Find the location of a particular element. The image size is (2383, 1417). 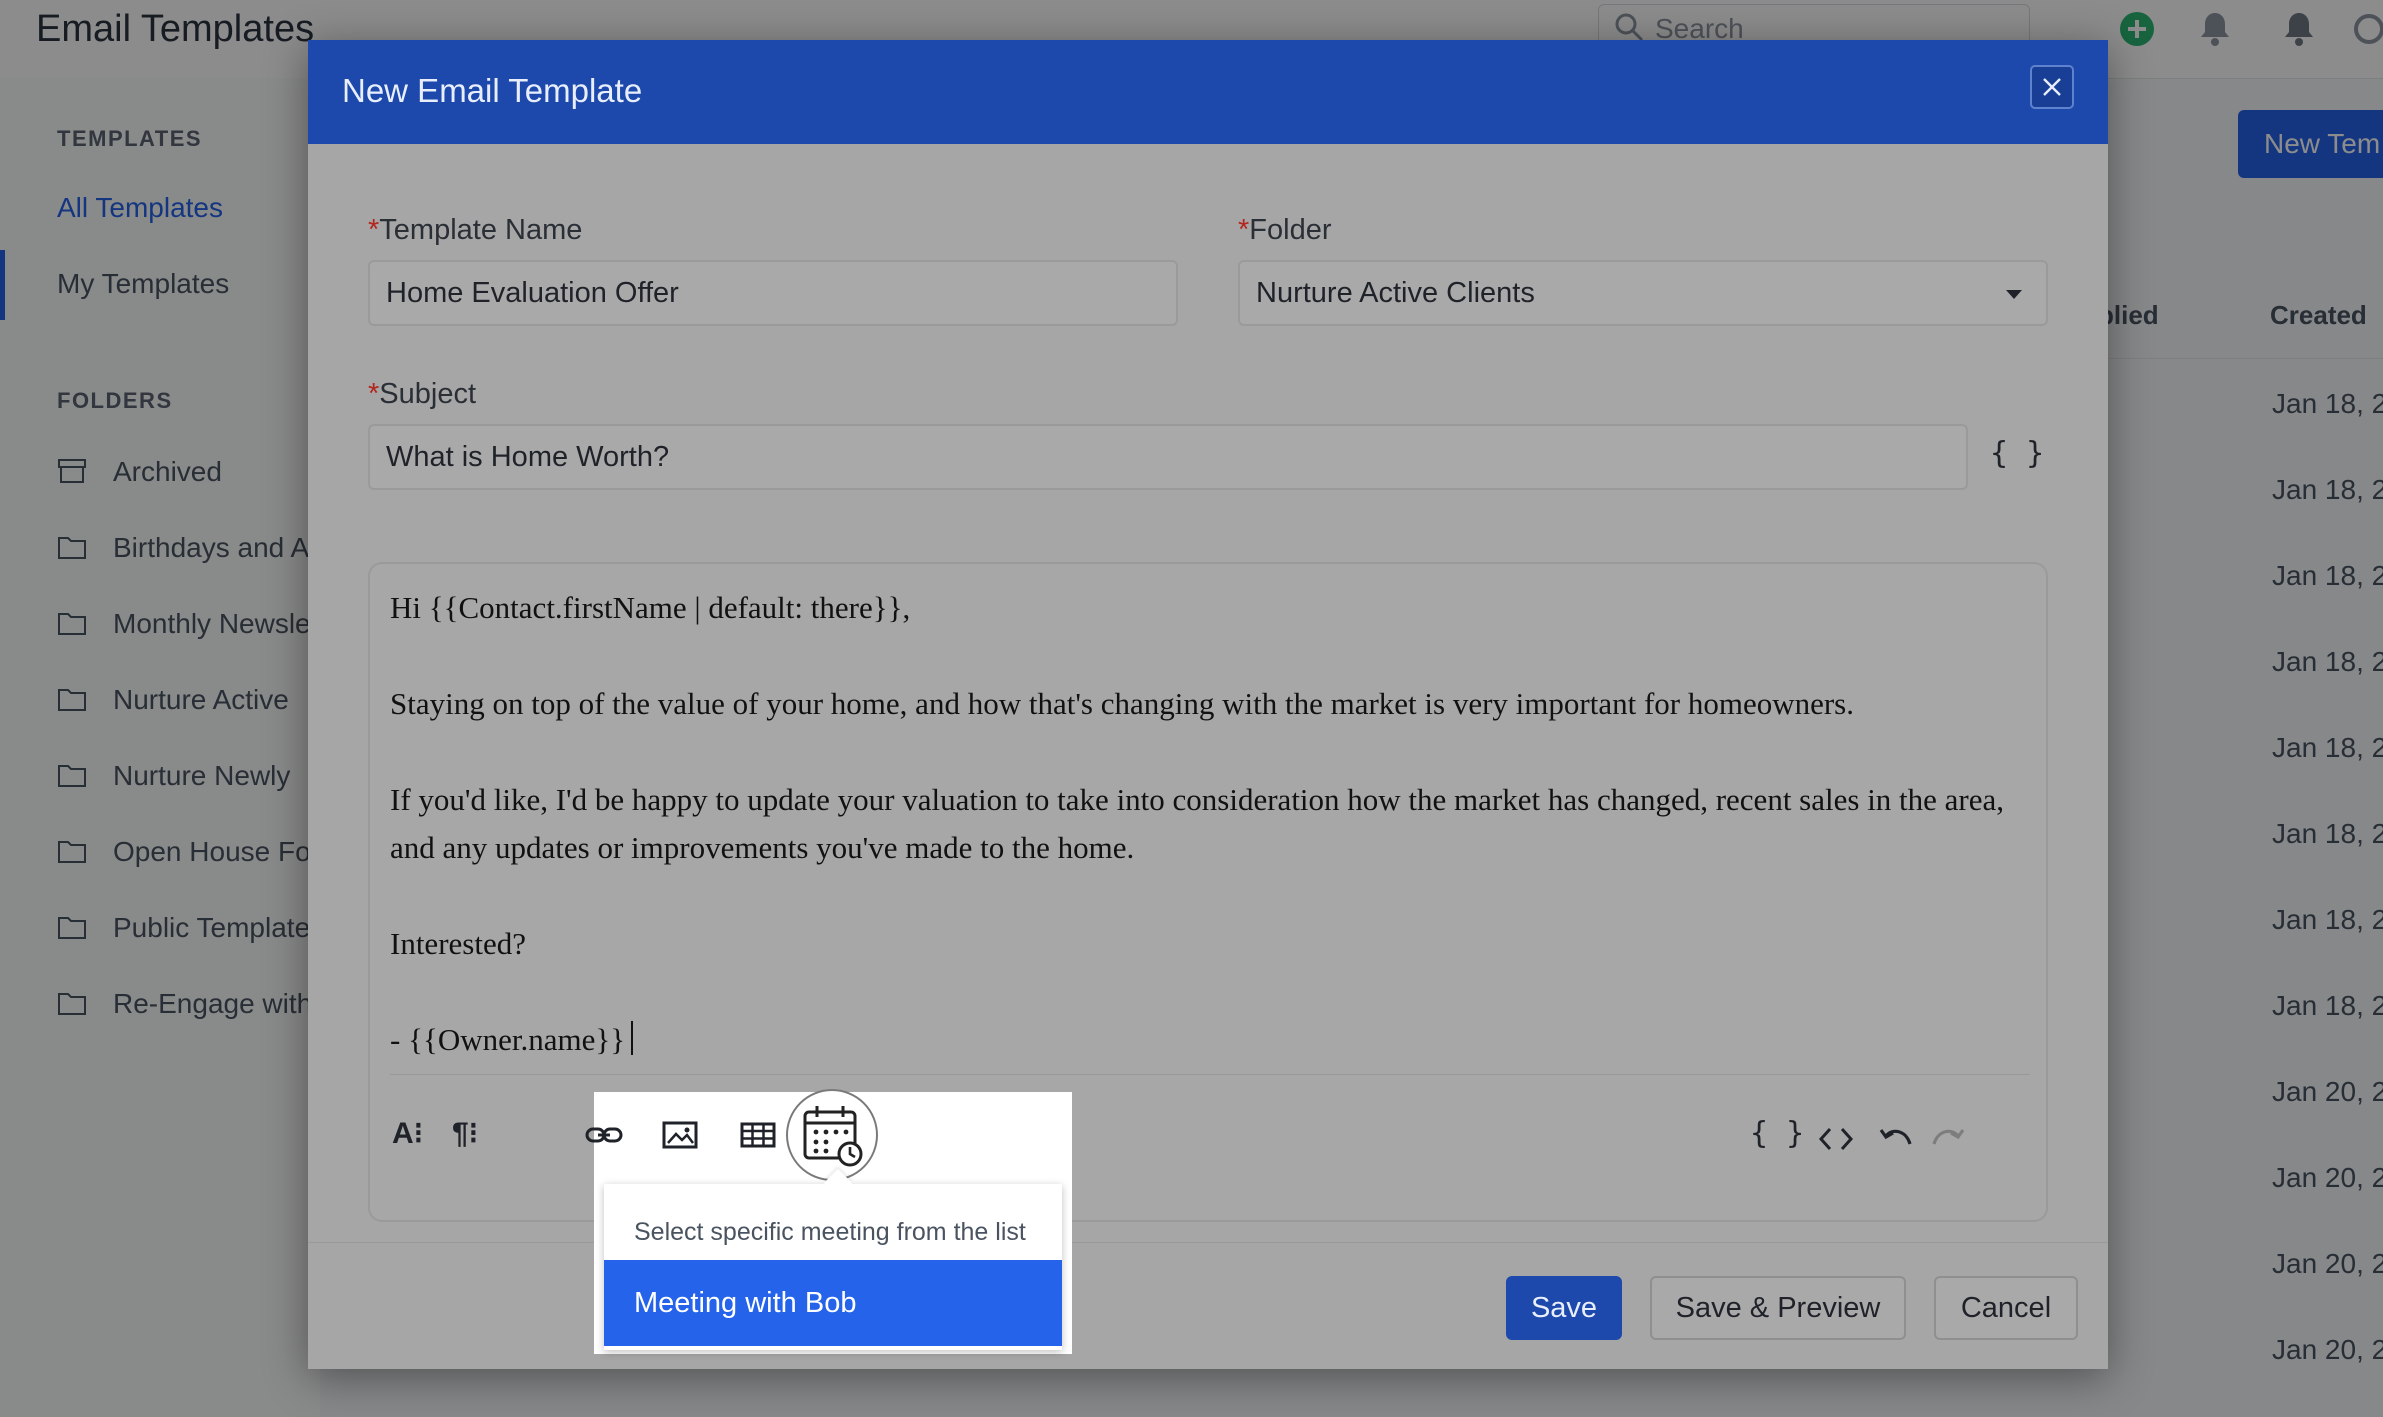

folder-selected-value: Nurture Active Clients is located at coordinates (1395, 293).